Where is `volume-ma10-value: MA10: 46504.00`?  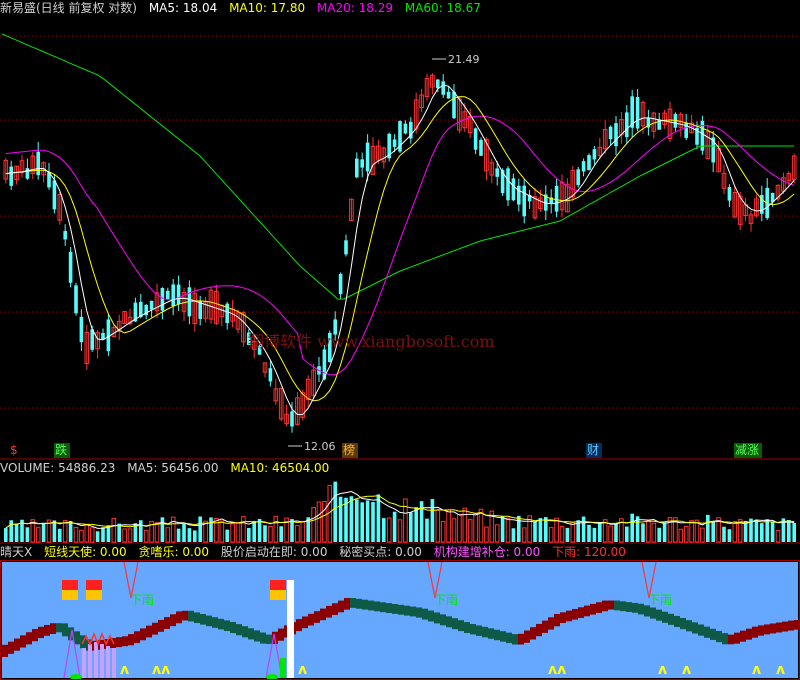
volume-ma10-value: MA10: 46504.00 is located at coordinates (280, 468).